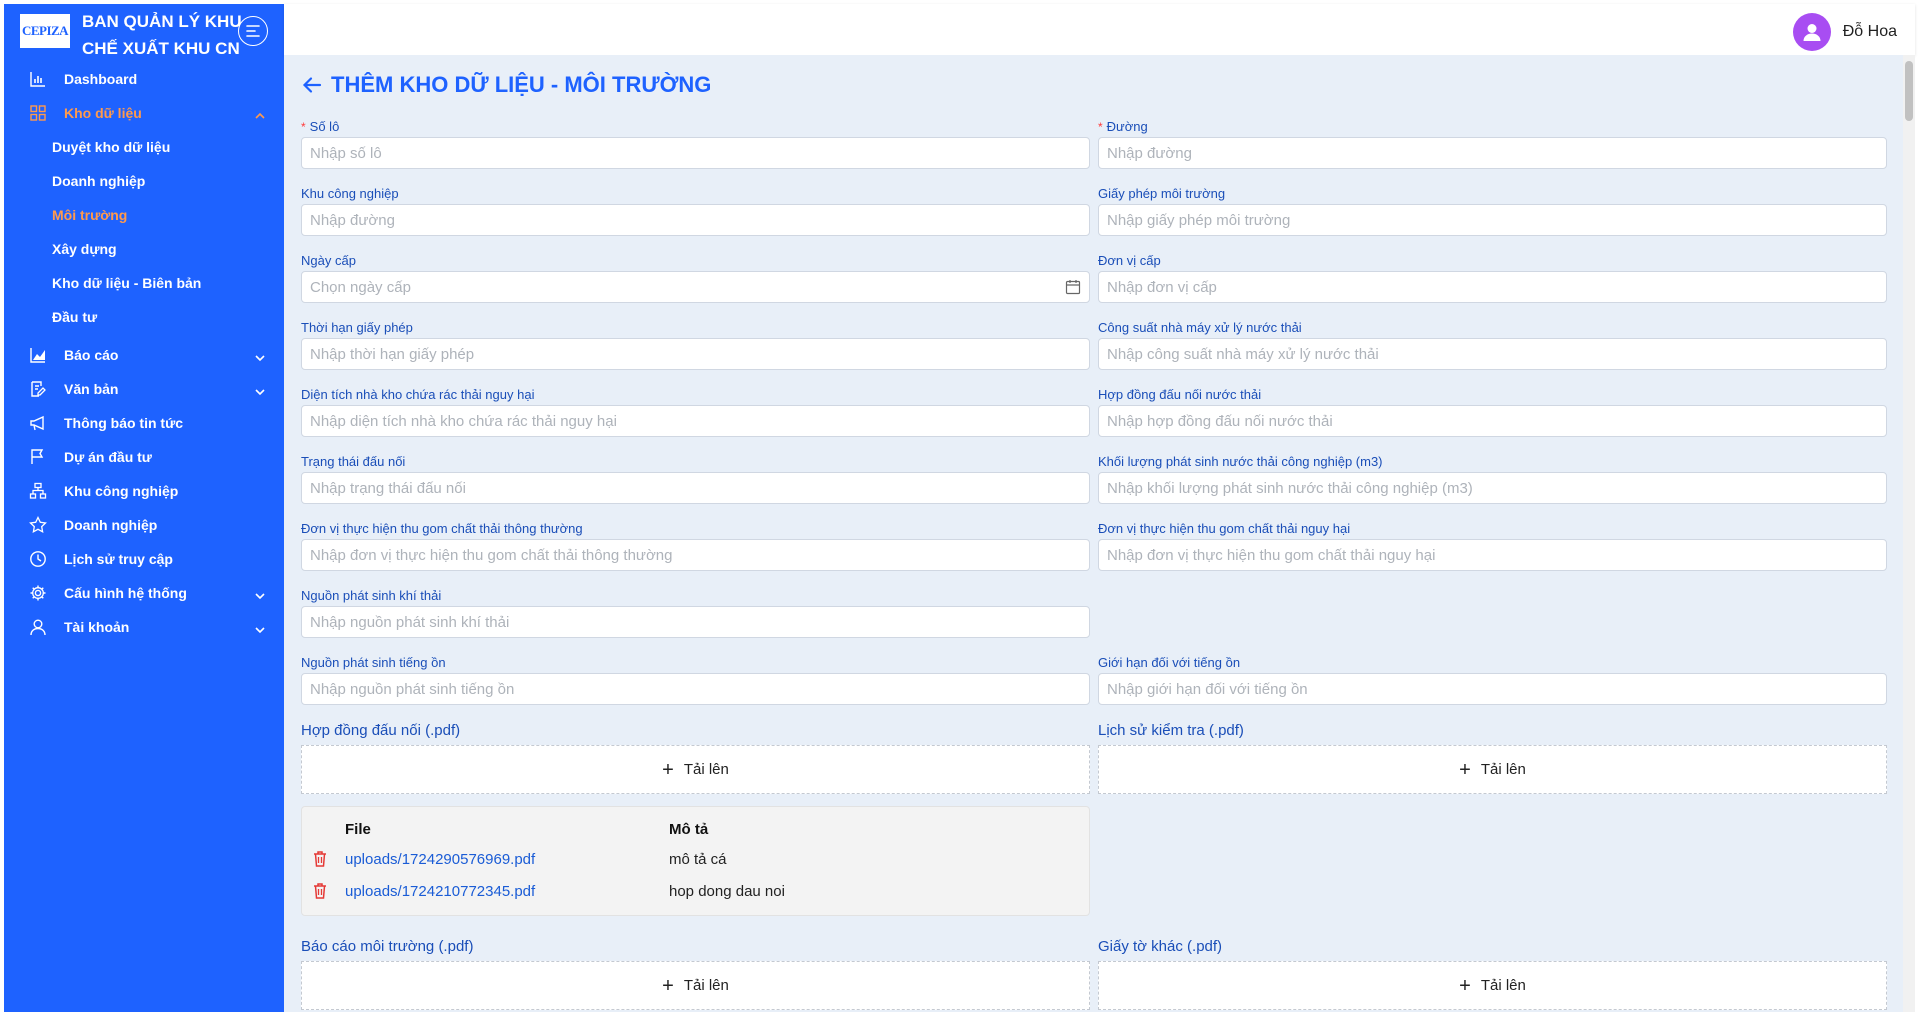 The height and width of the screenshot is (1012, 1919). Describe the element at coordinates (1099, 29) in the screenshot. I see `top-bar: Đỗ Hoa` at that location.